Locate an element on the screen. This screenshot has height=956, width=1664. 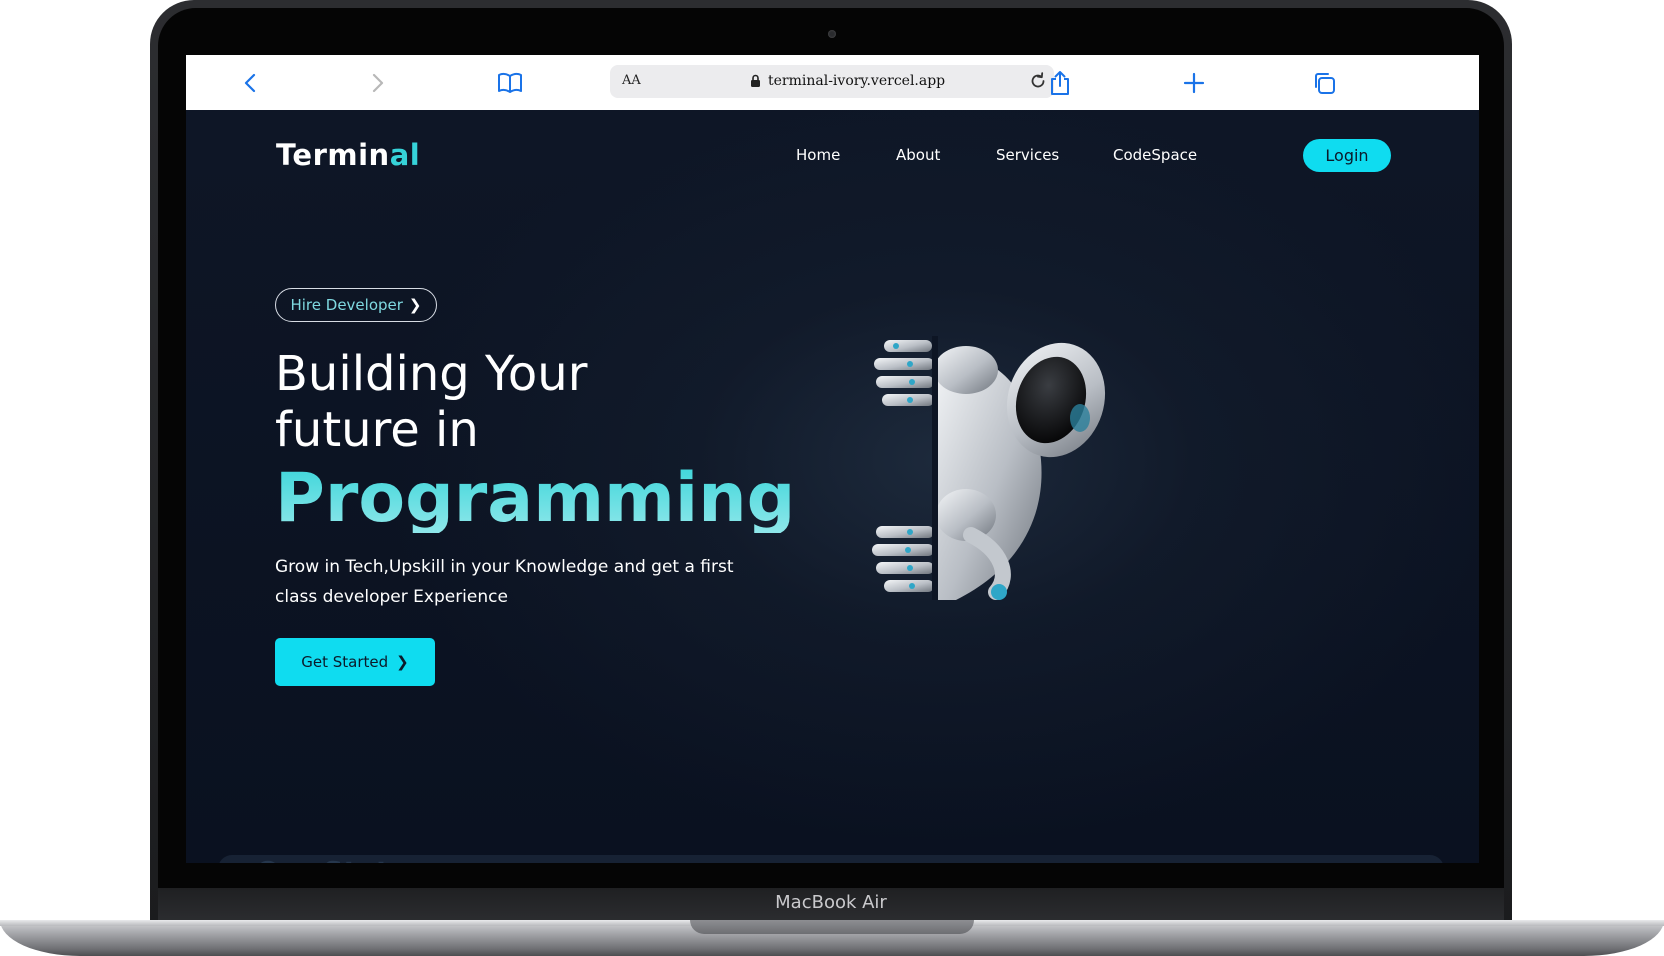
share-icon is located at coordinates (1060, 83).